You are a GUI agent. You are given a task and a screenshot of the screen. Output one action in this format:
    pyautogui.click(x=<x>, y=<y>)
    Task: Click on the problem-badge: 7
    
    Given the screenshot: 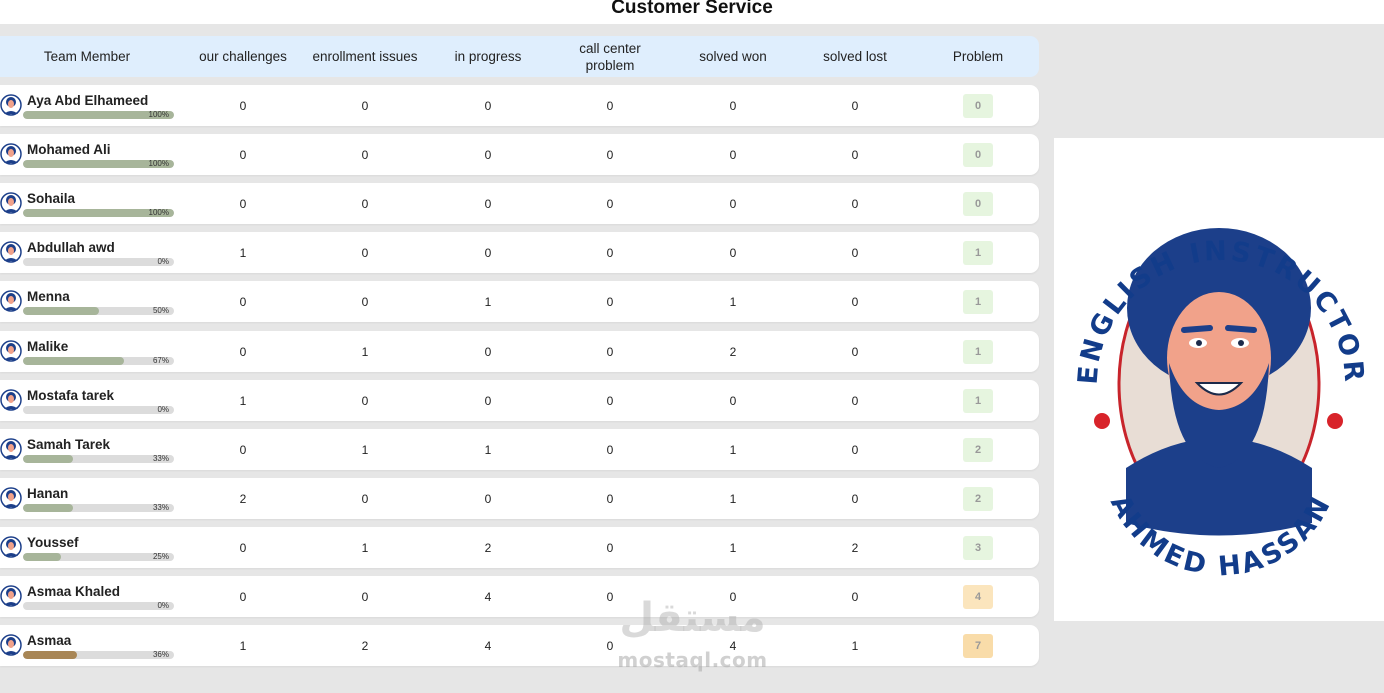 What is the action you would take?
    pyautogui.click(x=978, y=645)
    